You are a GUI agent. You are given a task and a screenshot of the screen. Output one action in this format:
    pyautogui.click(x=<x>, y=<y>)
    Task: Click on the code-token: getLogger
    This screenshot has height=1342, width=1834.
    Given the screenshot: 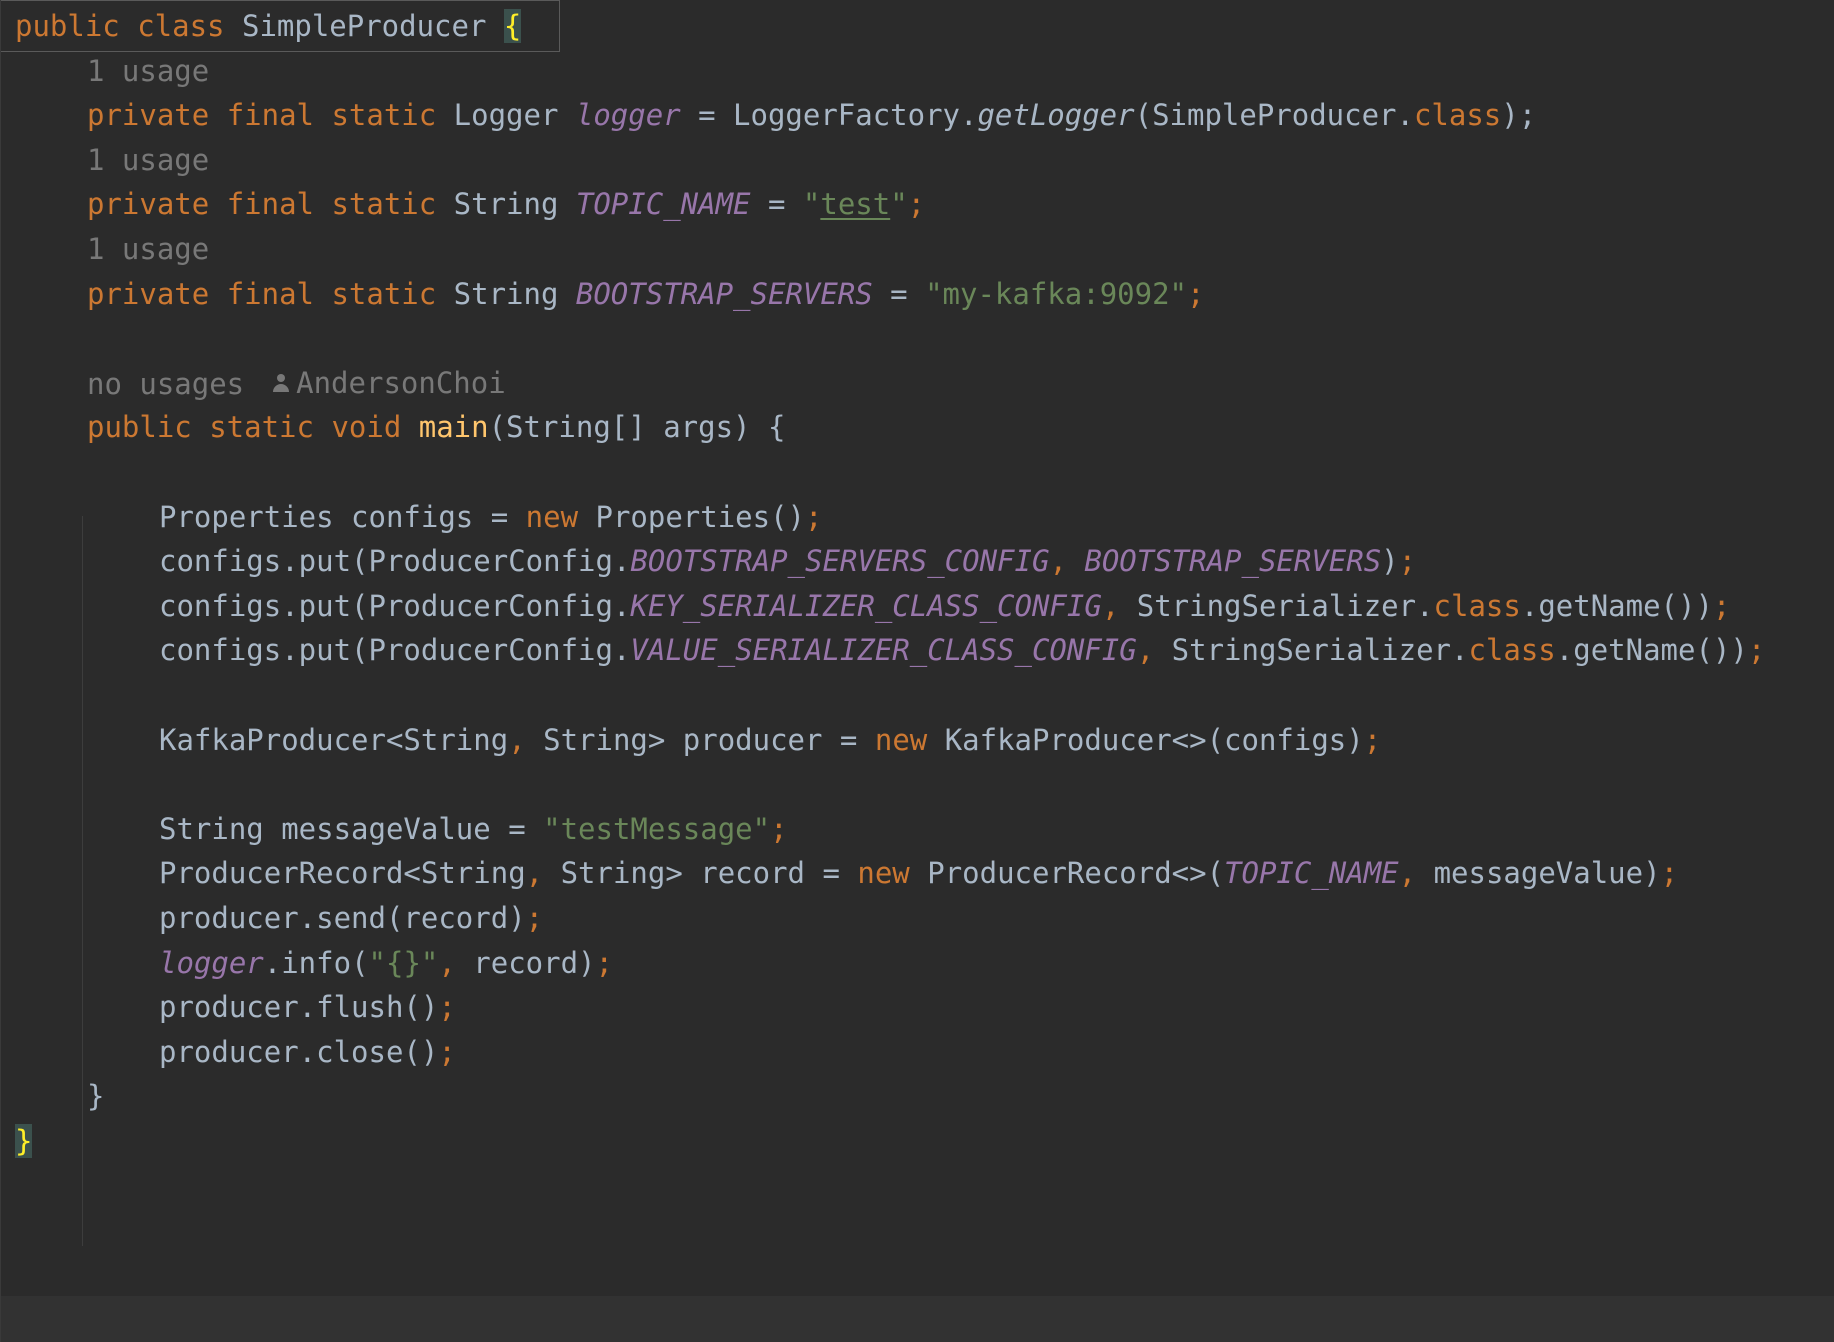 What is the action you would take?
    pyautogui.click(x=1056, y=115)
    